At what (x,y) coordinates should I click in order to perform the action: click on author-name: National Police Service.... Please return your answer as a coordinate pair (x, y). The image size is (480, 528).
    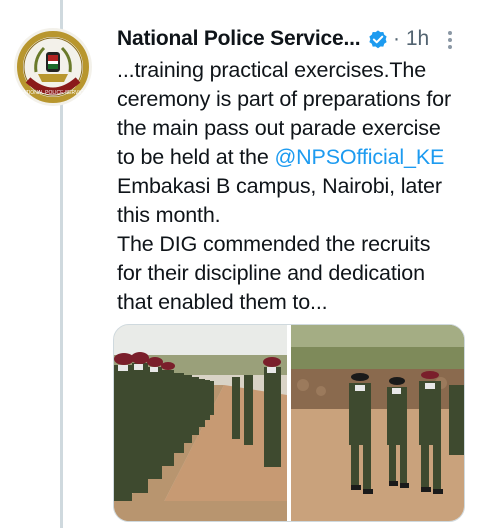
    Looking at the image, I should click on (239, 39).